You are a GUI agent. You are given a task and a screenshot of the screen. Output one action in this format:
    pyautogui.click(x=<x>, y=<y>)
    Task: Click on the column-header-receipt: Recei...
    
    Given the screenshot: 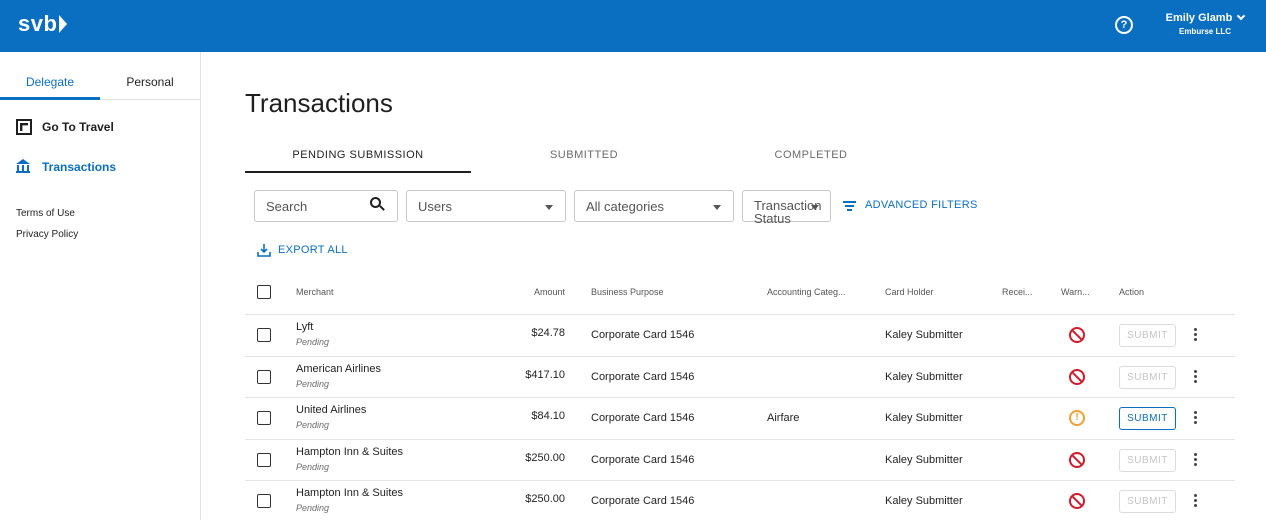 What is the action you would take?
    pyautogui.click(x=1017, y=292)
    